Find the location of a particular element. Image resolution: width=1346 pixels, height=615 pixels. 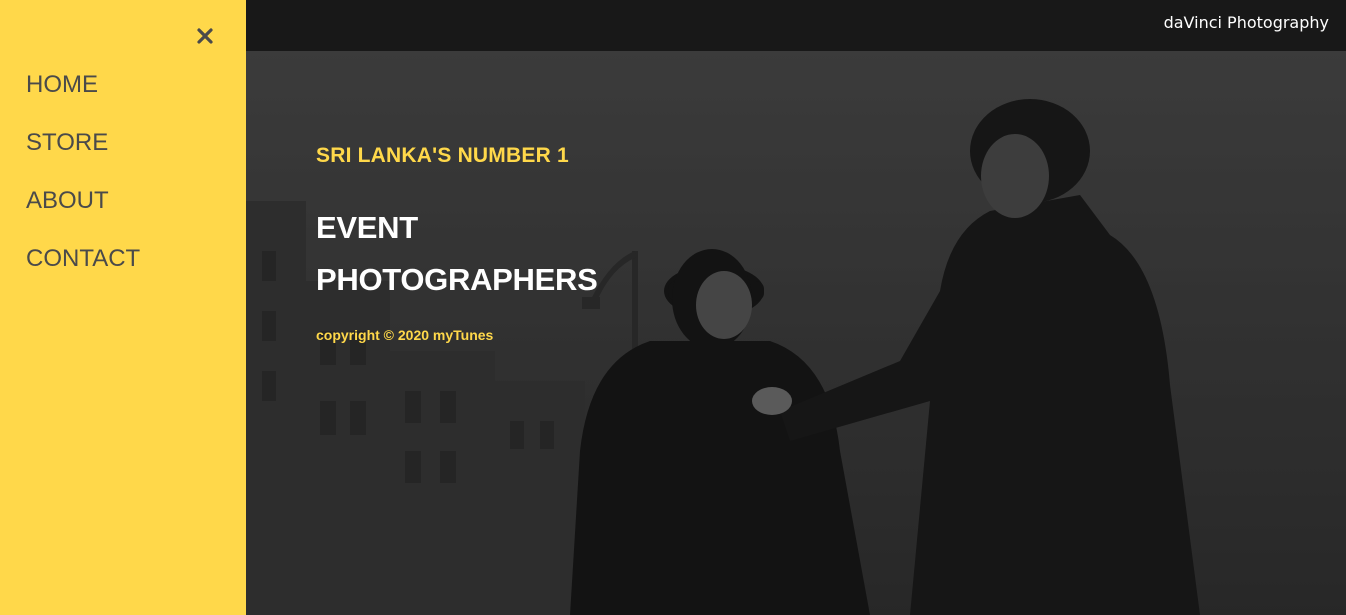

nav-item-contact: CONTACT is located at coordinates (83, 271).